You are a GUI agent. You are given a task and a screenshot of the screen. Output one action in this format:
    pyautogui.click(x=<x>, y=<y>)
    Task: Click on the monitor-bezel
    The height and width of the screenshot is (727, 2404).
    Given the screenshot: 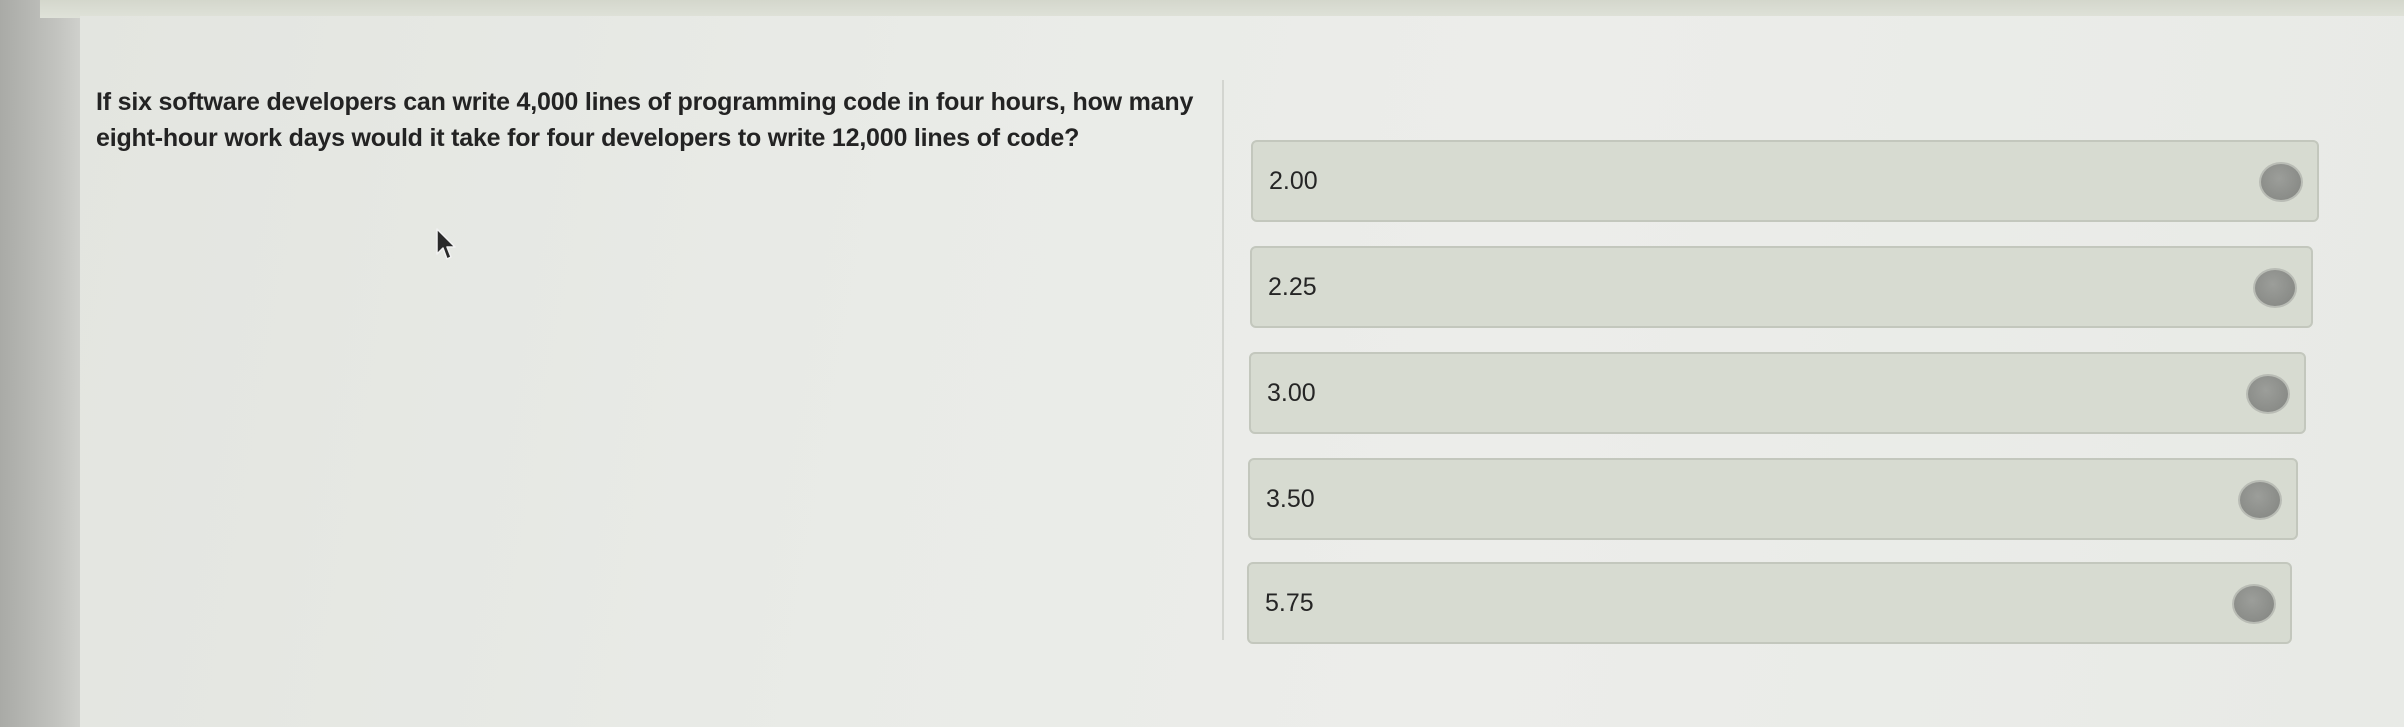 What is the action you would take?
    pyautogui.click(x=40, y=363)
    